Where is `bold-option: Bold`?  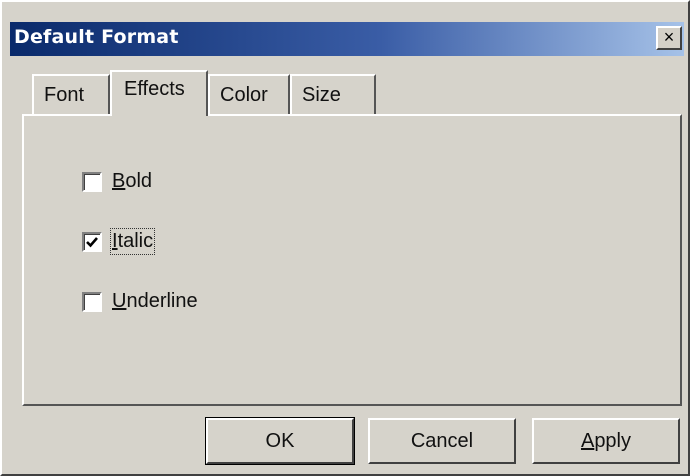 bold-option: Bold is located at coordinates (117, 181).